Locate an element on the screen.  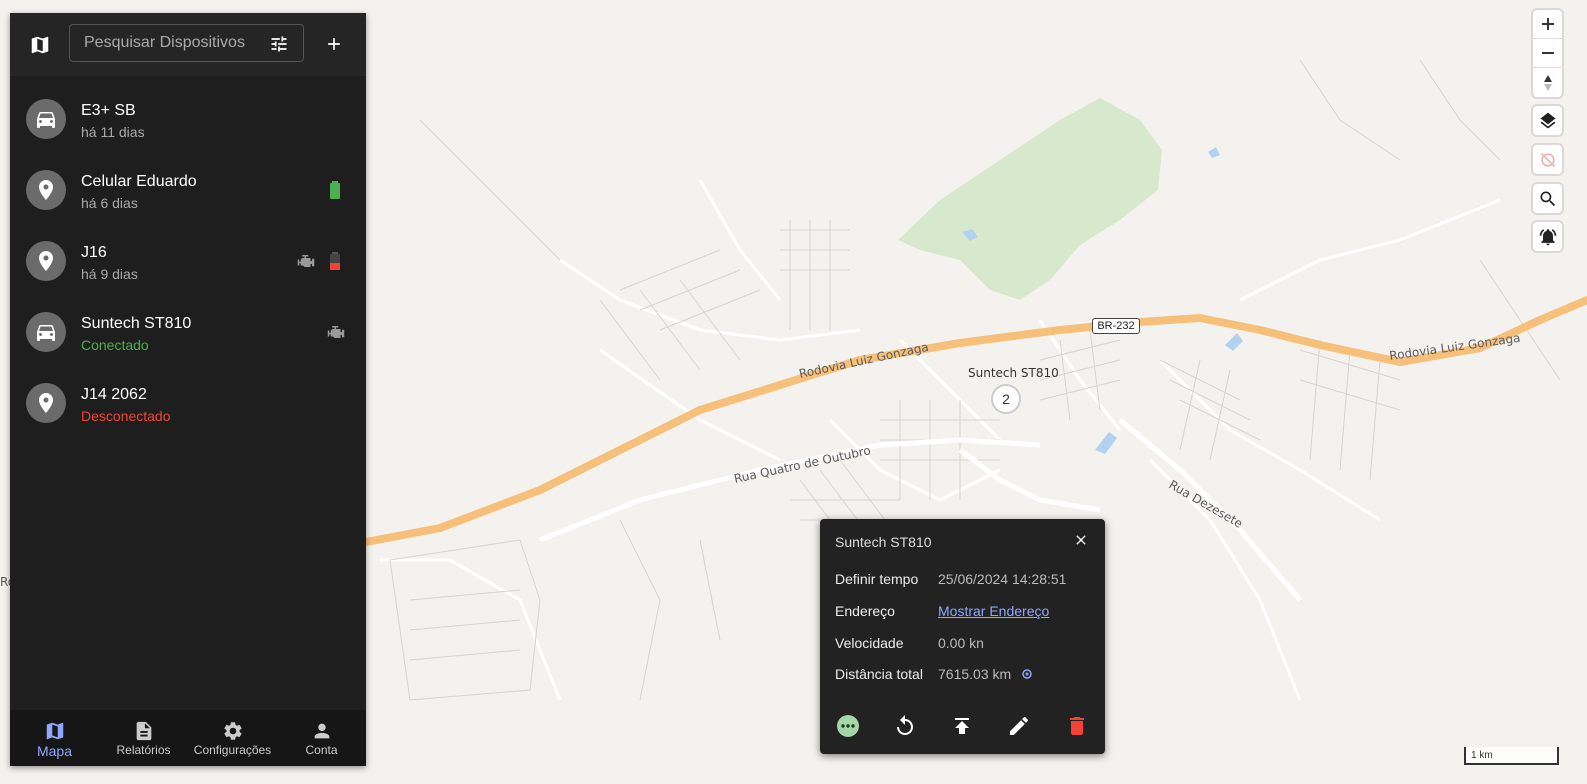
row-label: Definir tempo is located at coordinates (877, 579).